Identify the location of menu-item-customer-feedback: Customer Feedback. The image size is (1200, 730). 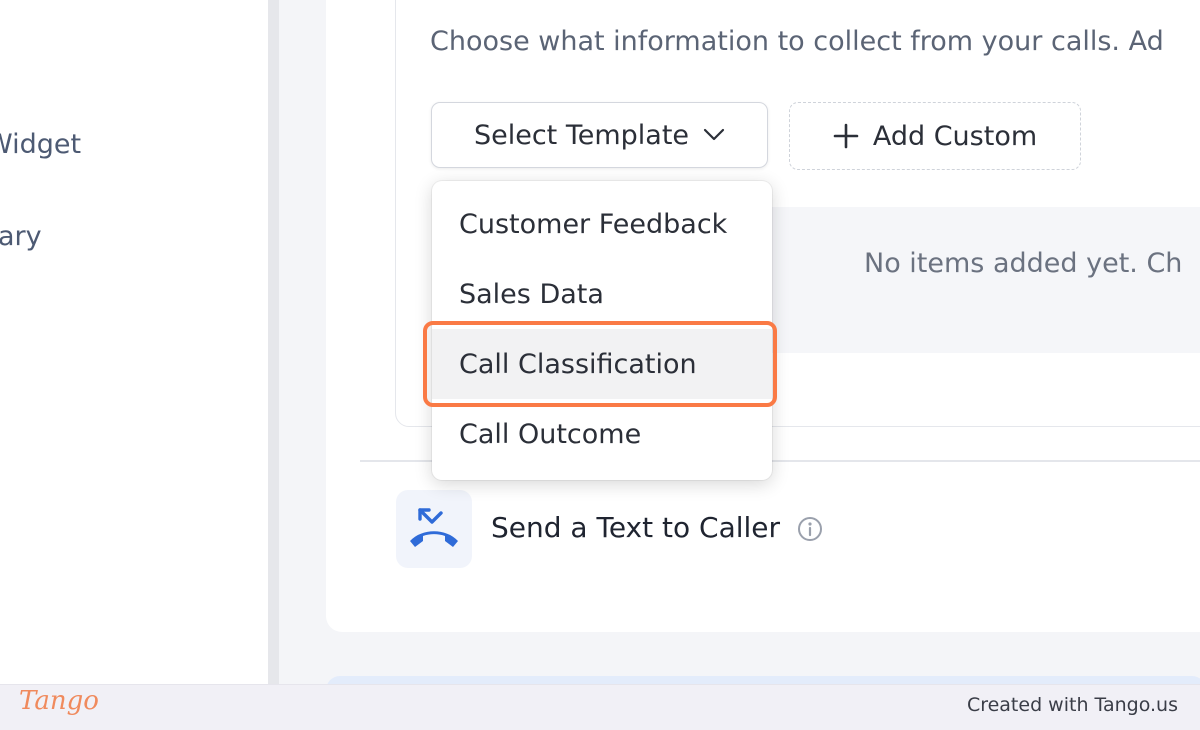
(602, 224).